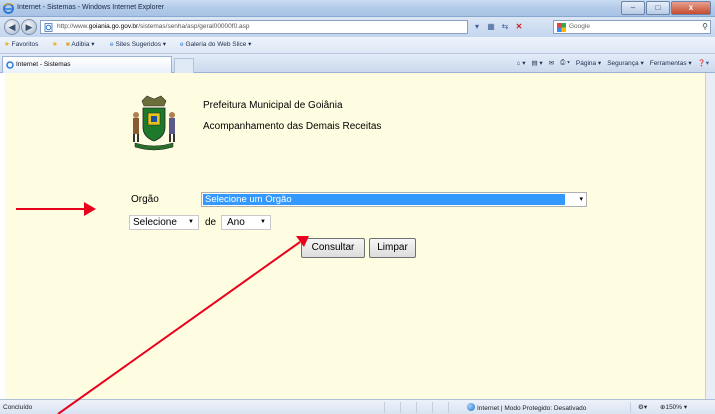 Image resolution: width=715 pixels, height=414 pixels. What do you see at coordinates (588, 63) in the screenshot?
I see `page-menu: Página ▾` at bounding box center [588, 63].